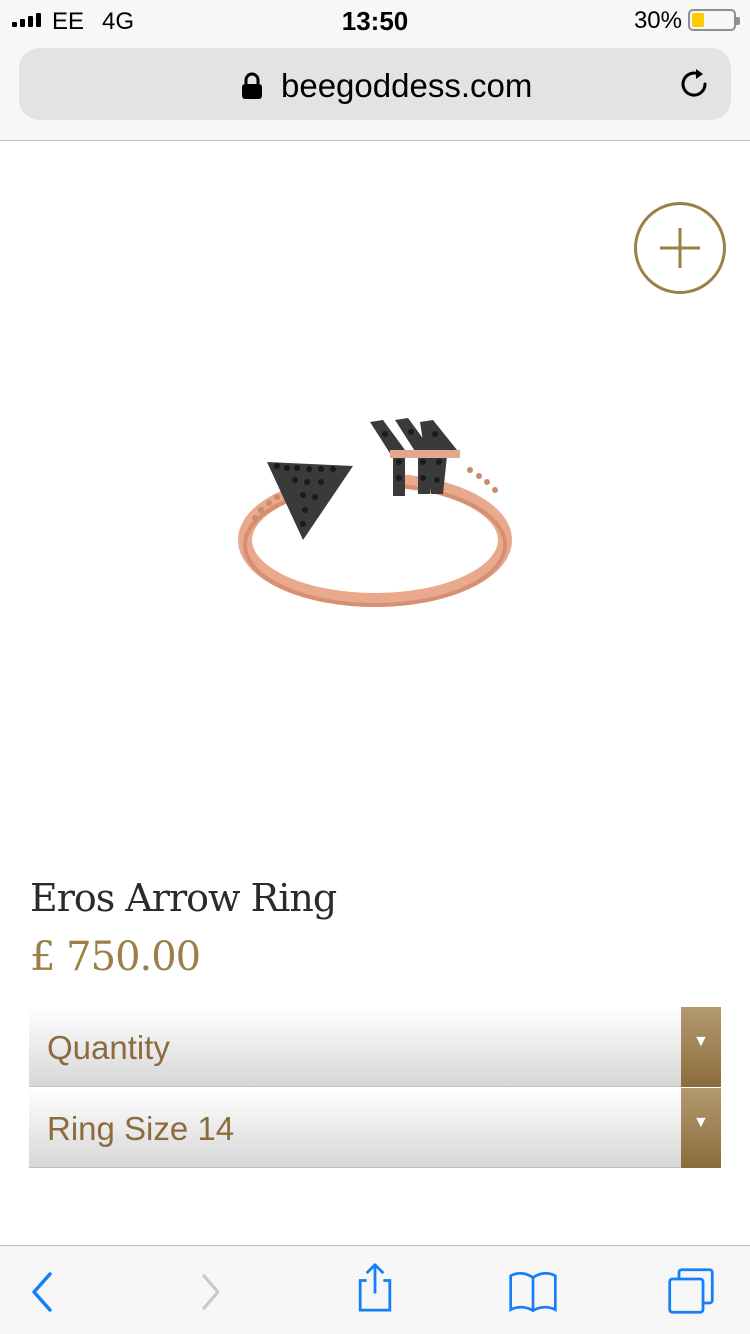 The width and height of the screenshot is (750, 1334). I want to click on tabs-icon, so click(691, 1291).